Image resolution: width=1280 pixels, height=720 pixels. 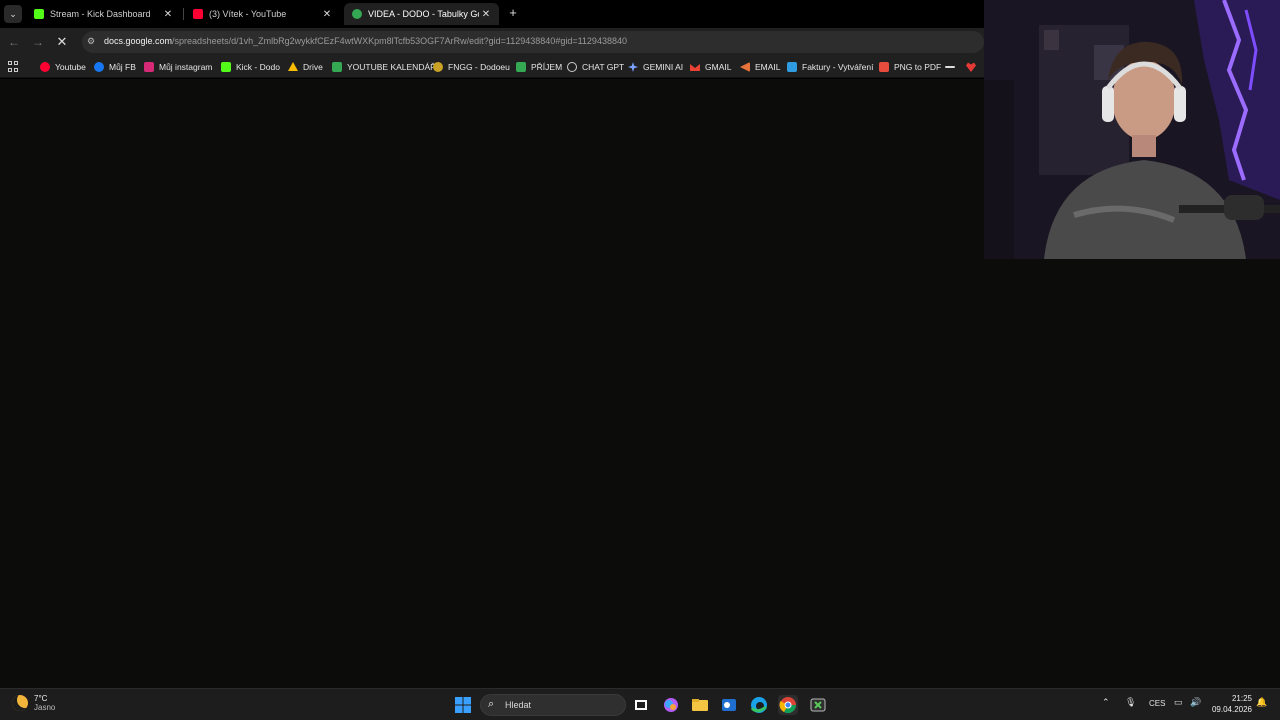 I want to click on site-info-icon: ⚙, so click(x=91, y=41).